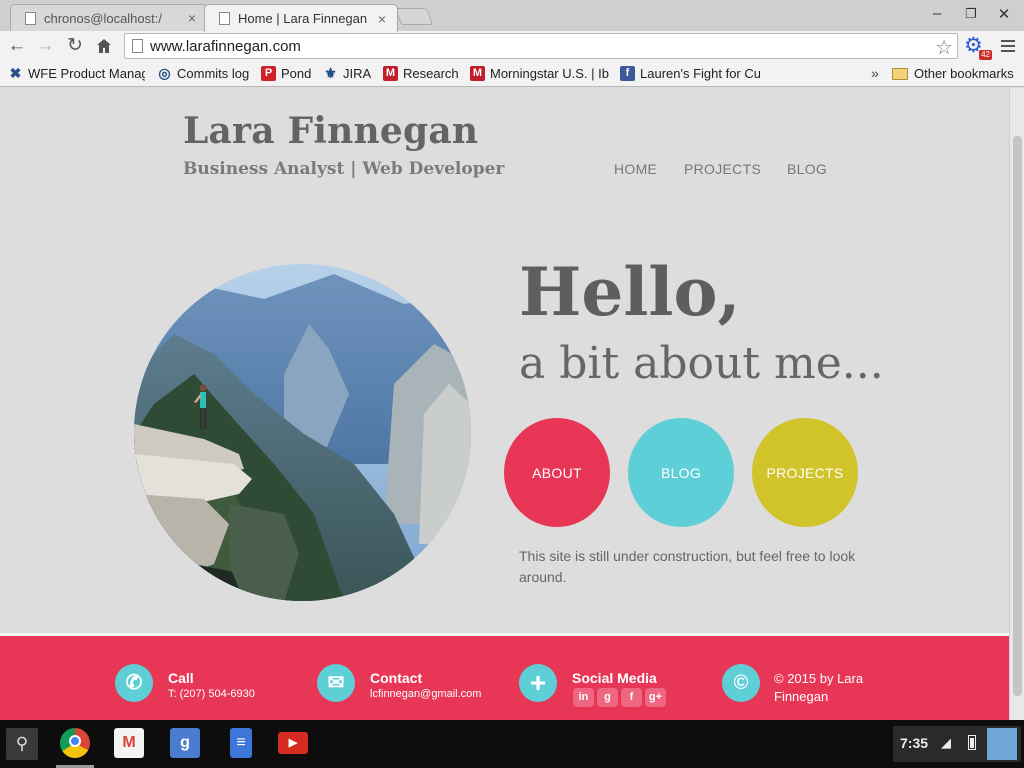  I want to click on footer-social-title: Social Media, so click(614, 678).